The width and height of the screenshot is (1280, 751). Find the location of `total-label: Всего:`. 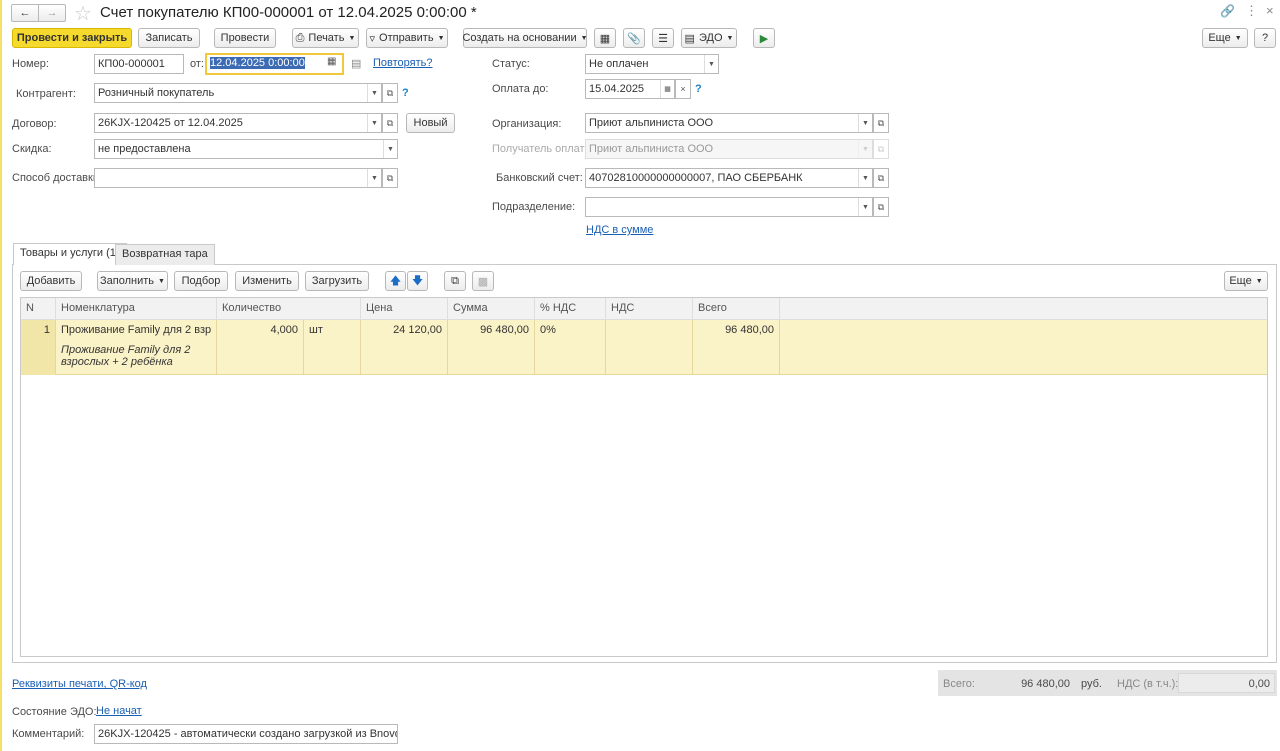

total-label: Всего: is located at coordinates (959, 684).